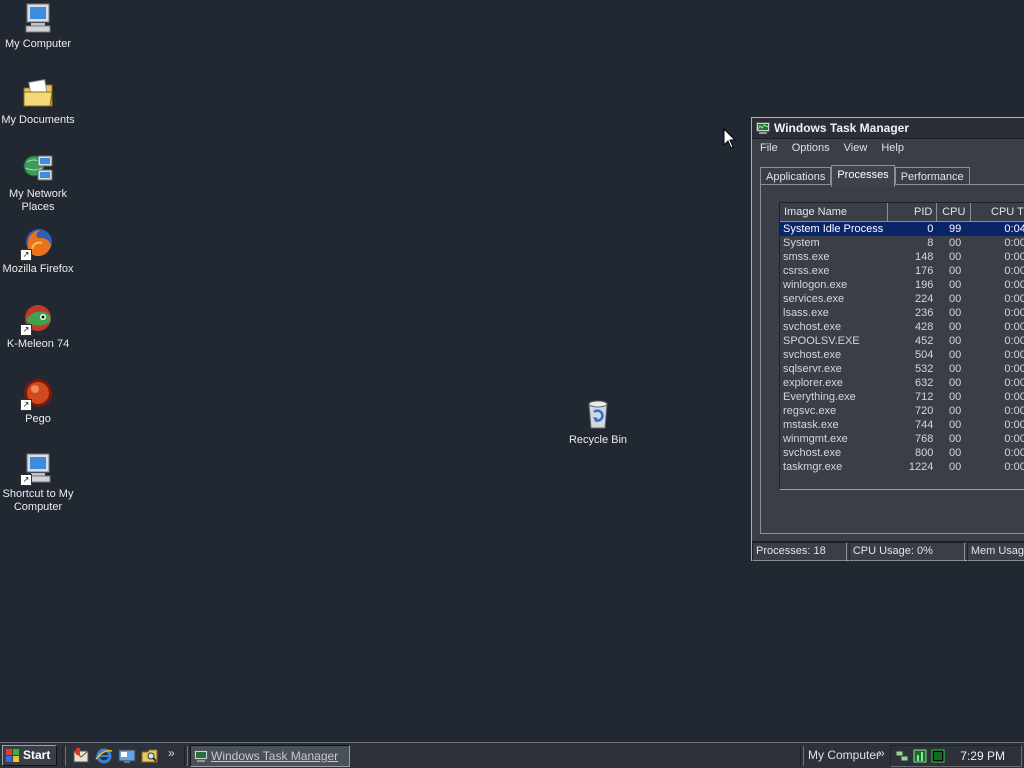 This screenshot has height=768, width=1024. I want to click on process-row: svchost.exe 428 00 0:00:0, so click(902, 327).